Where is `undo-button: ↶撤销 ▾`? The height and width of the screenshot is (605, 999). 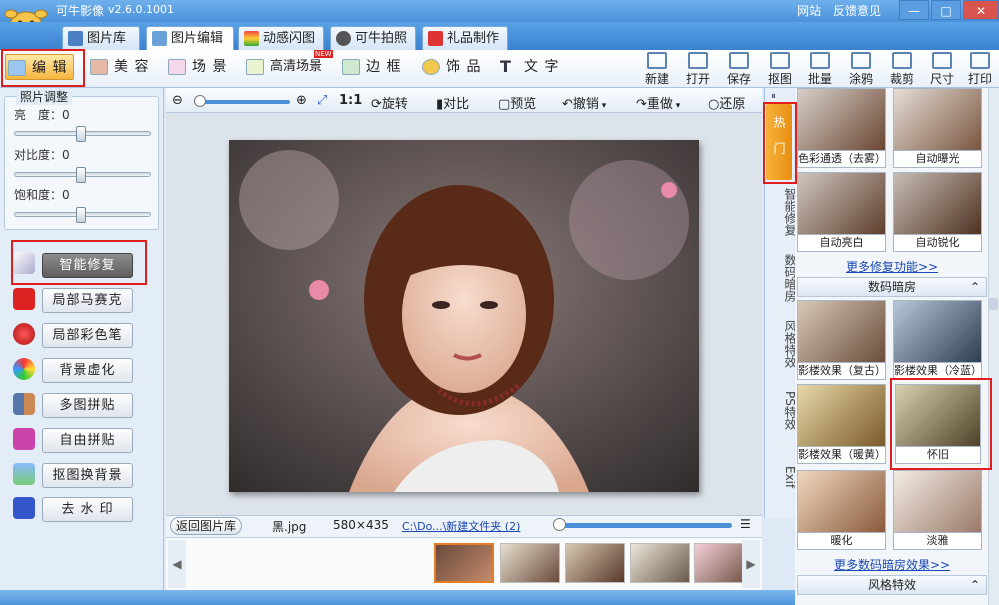
undo-button: ↶撤销 ▾ is located at coordinates (584, 102).